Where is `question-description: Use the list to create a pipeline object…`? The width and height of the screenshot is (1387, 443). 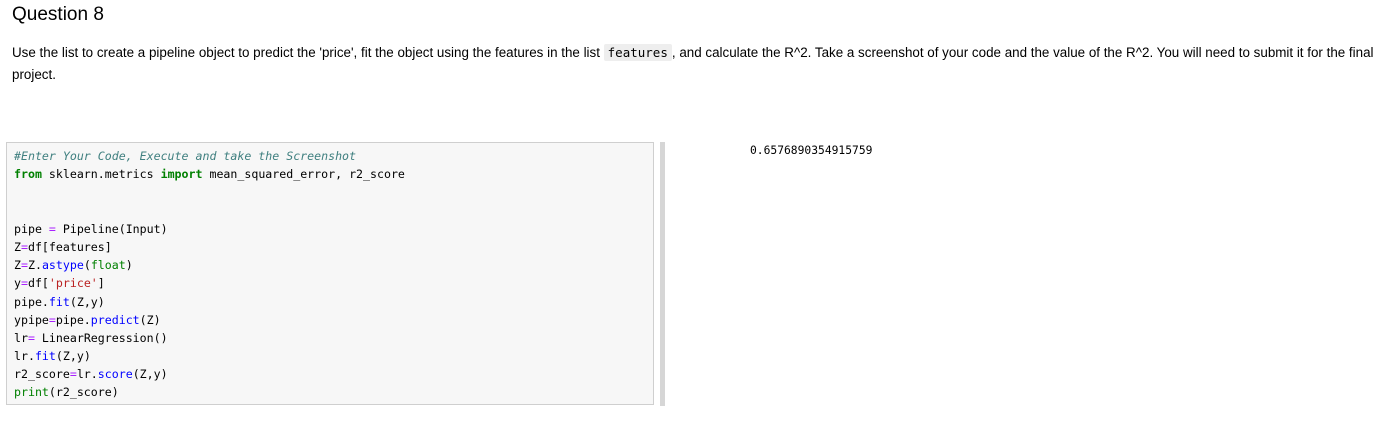 question-description: Use the list to create a pipeline object… is located at coordinates (694, 64).